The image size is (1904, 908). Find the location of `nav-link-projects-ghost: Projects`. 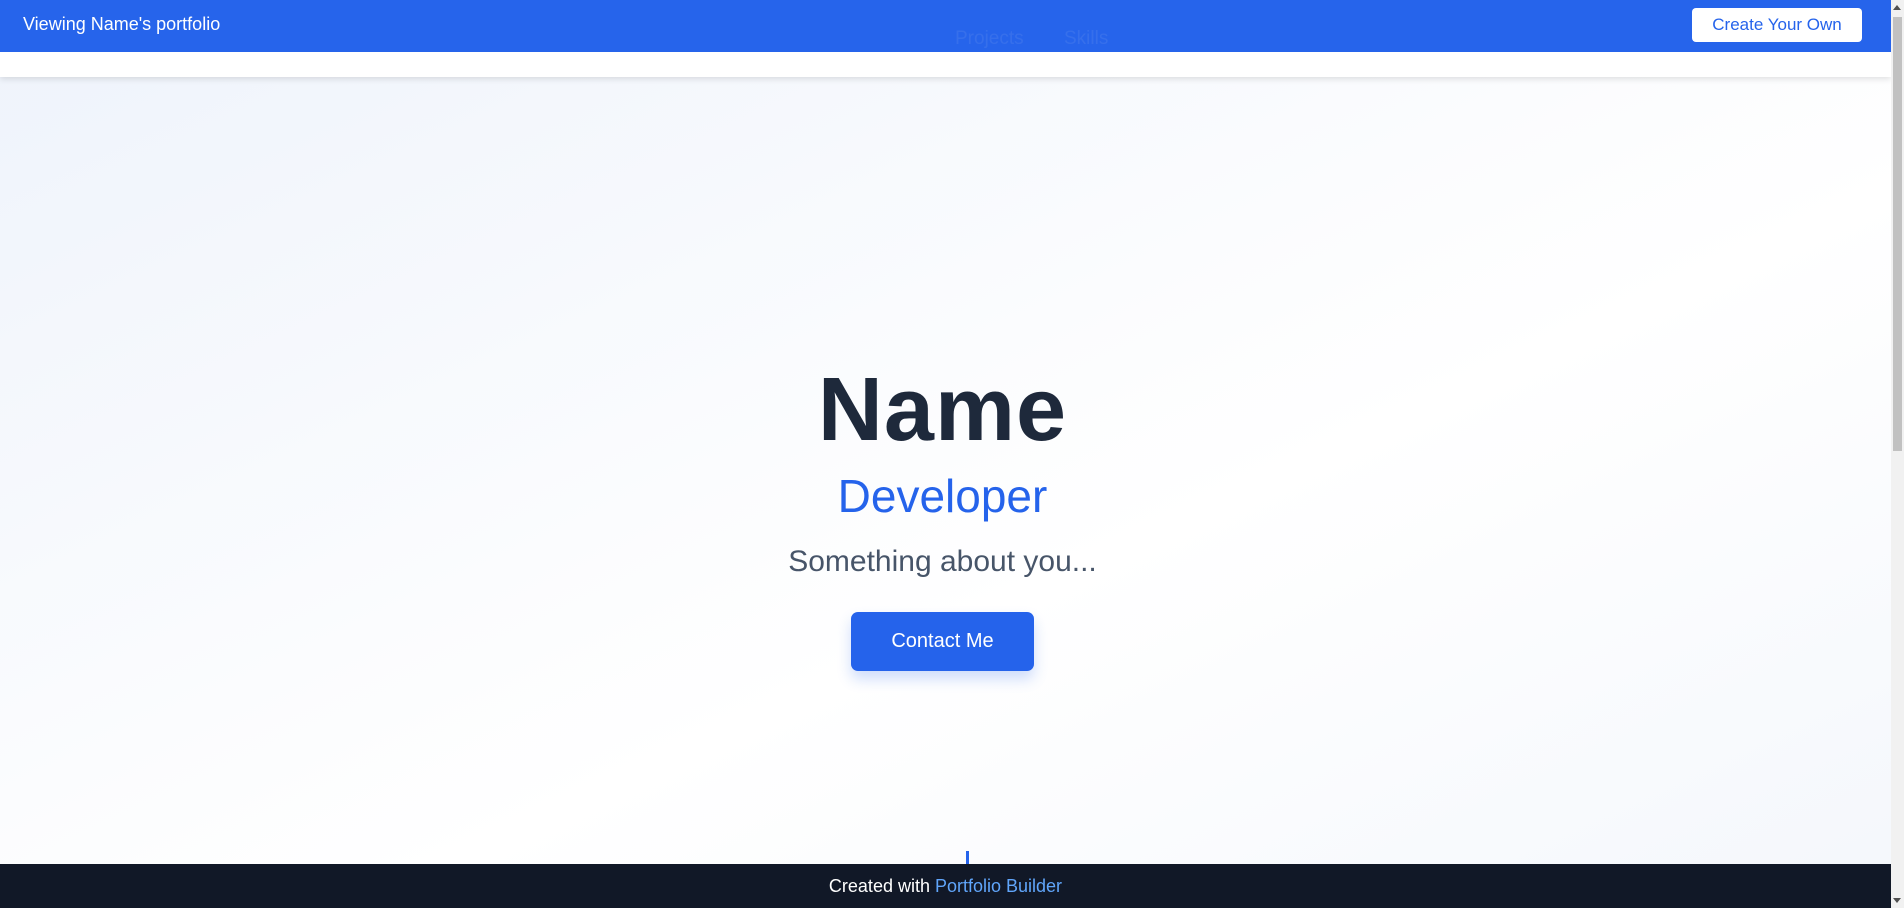

nav-link-projects-ghost: Projects is located at coordinates (989, 38).